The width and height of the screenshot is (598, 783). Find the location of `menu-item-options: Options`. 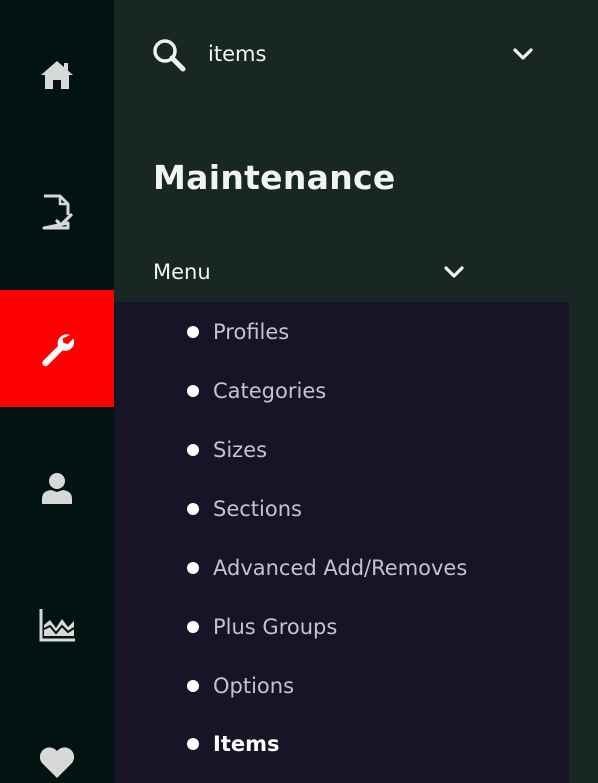

menu-item-options: Options is located at coordinates (369, 686).